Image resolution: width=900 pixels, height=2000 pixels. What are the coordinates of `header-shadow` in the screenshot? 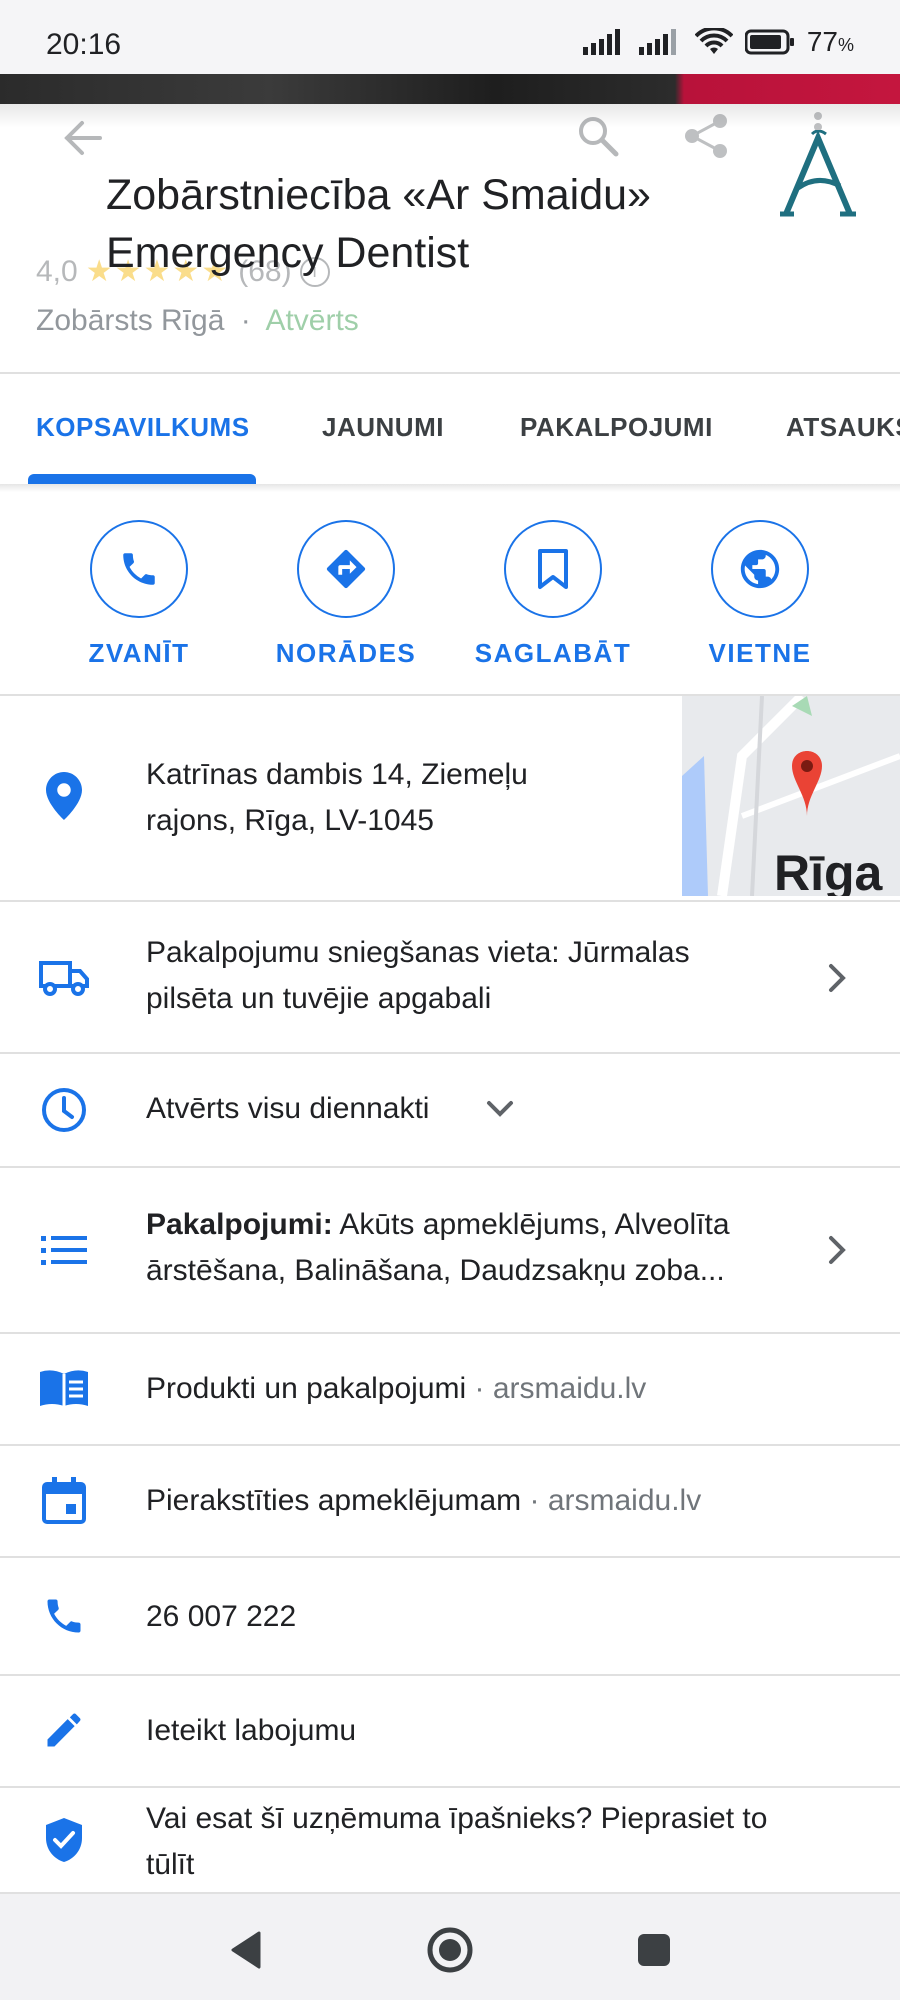 It's located at (450, 116).